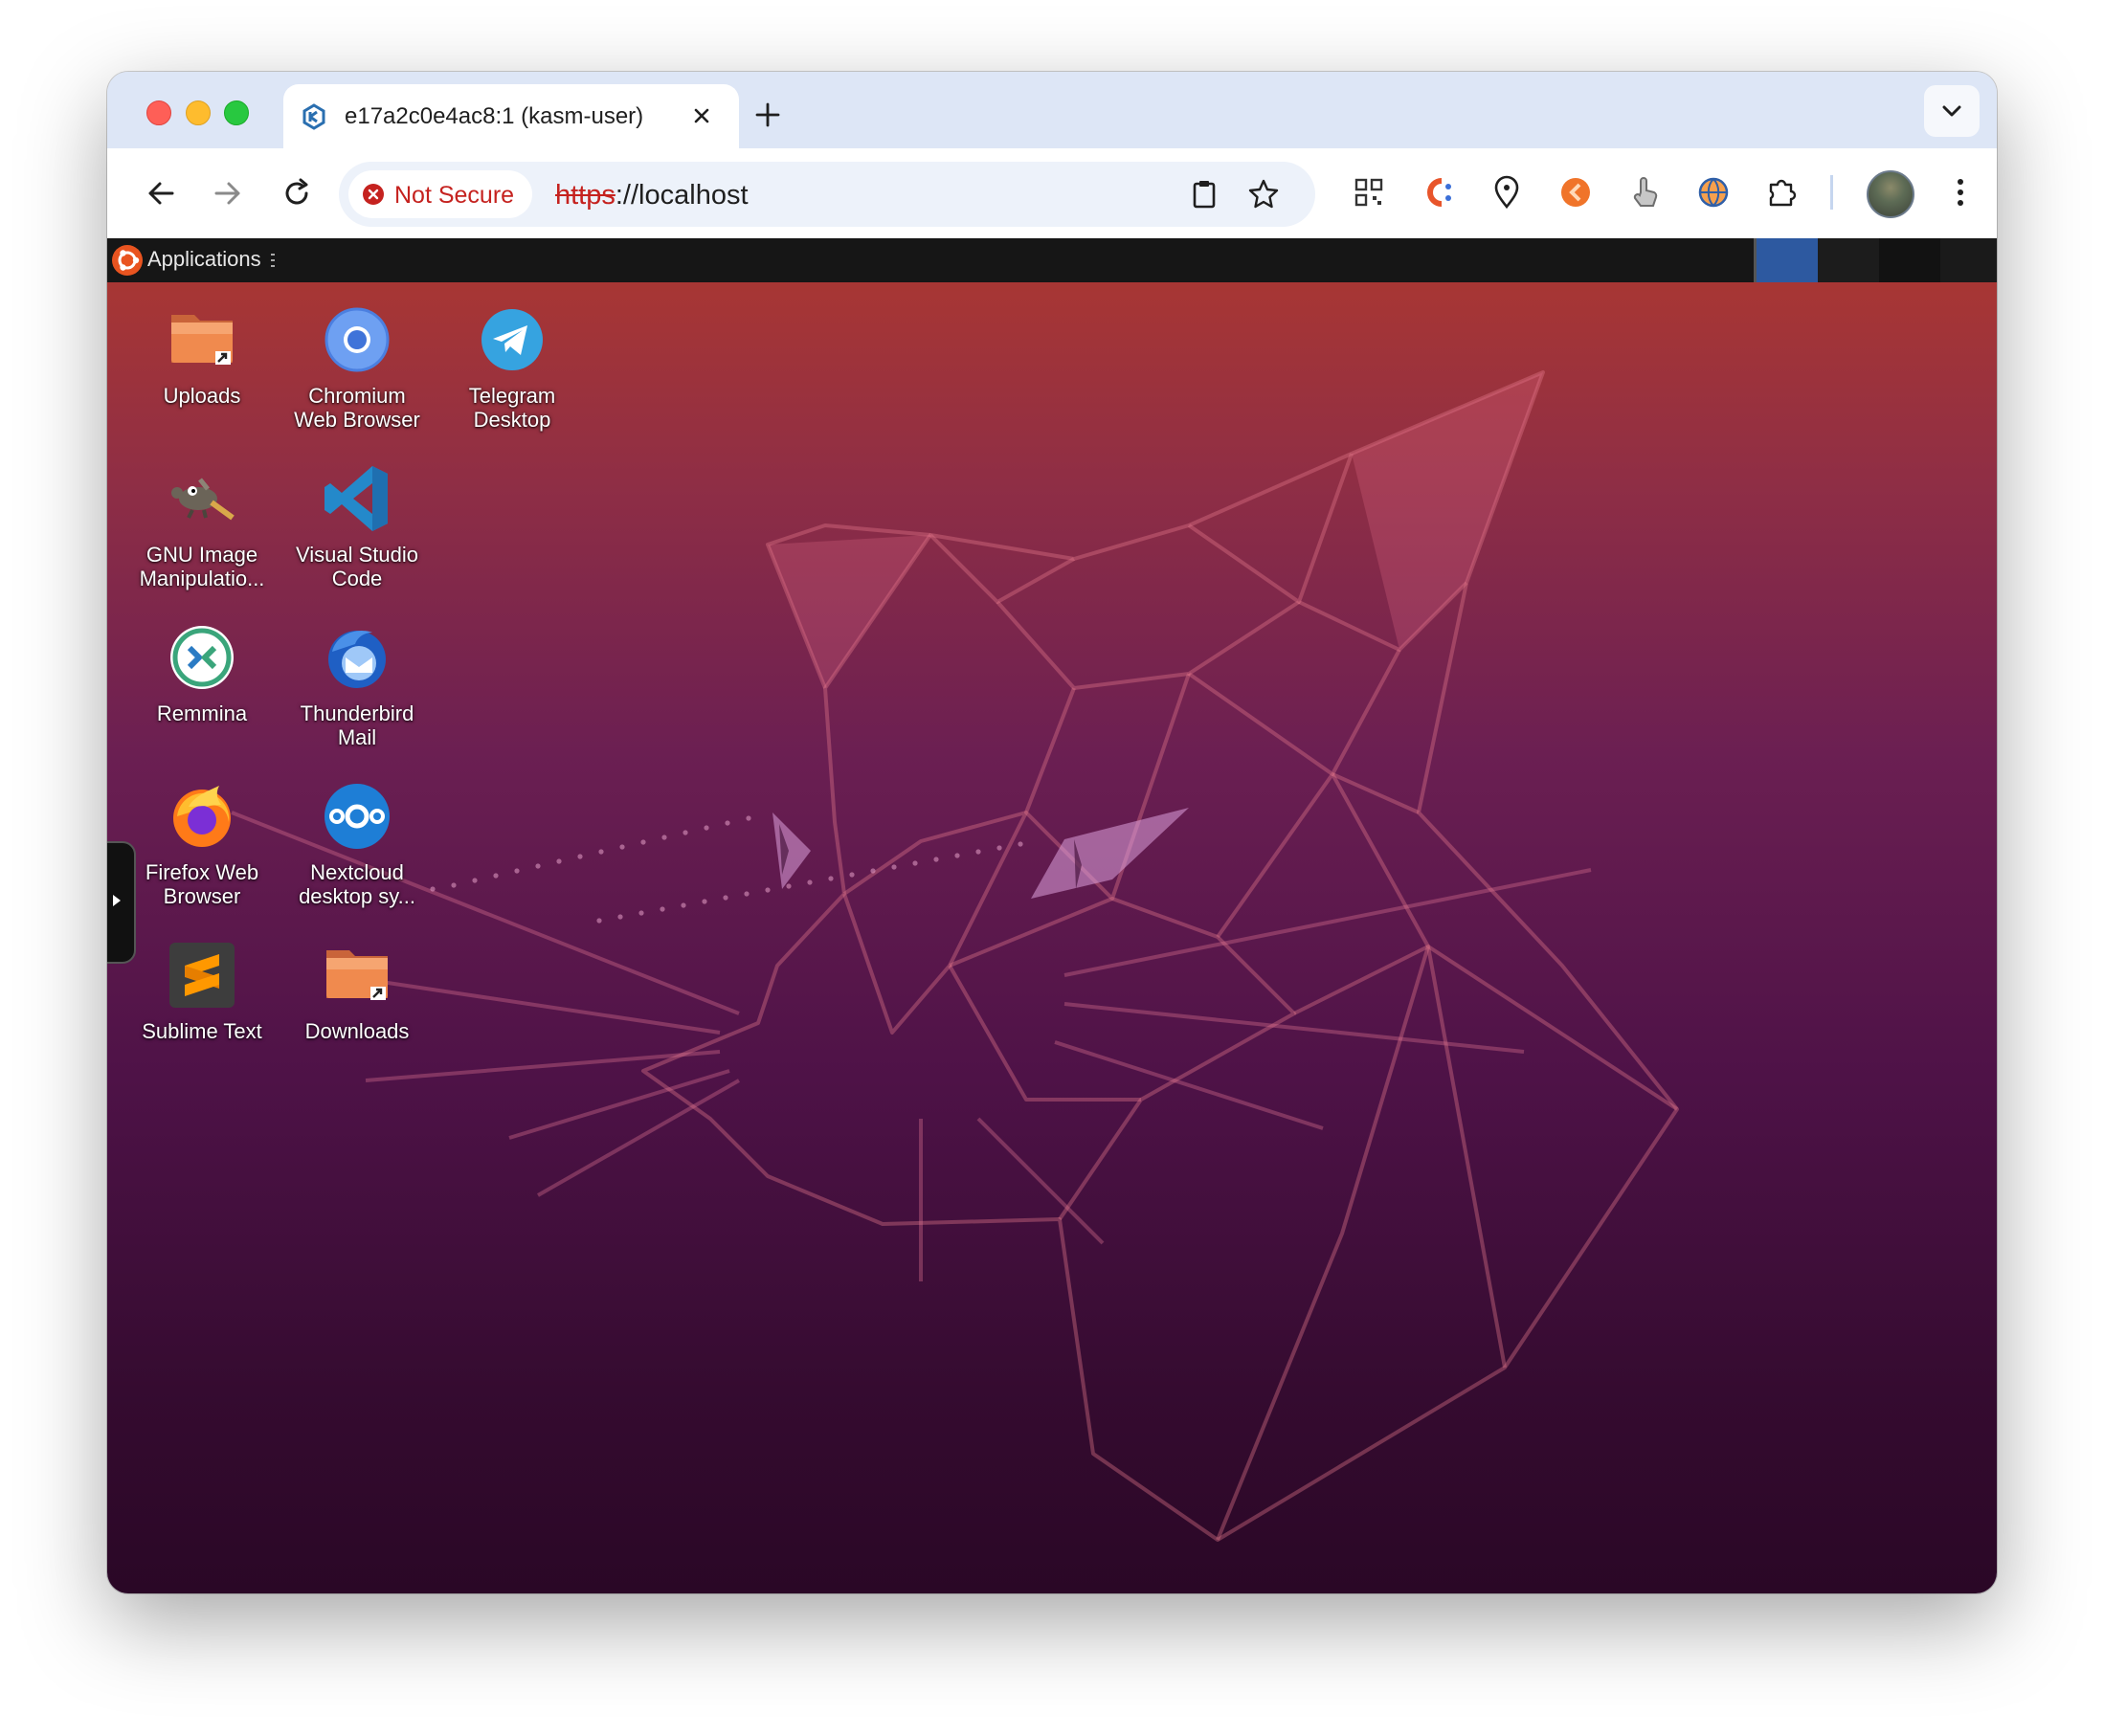 This screenshot has height=1736, width=2104. Describe the element at coordinates (1264, 194) in the screenshot. I see `bookmark-star-icon` at that location.